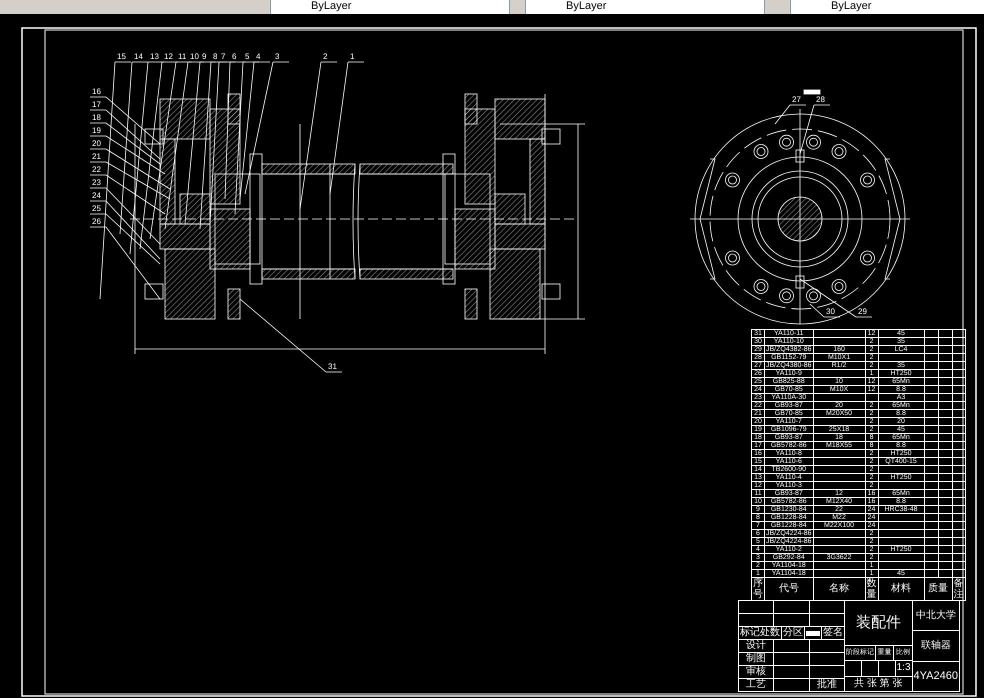 This screenshot has height=698, width=984. I want to click on part-number-label: 22, so click(96, 169).